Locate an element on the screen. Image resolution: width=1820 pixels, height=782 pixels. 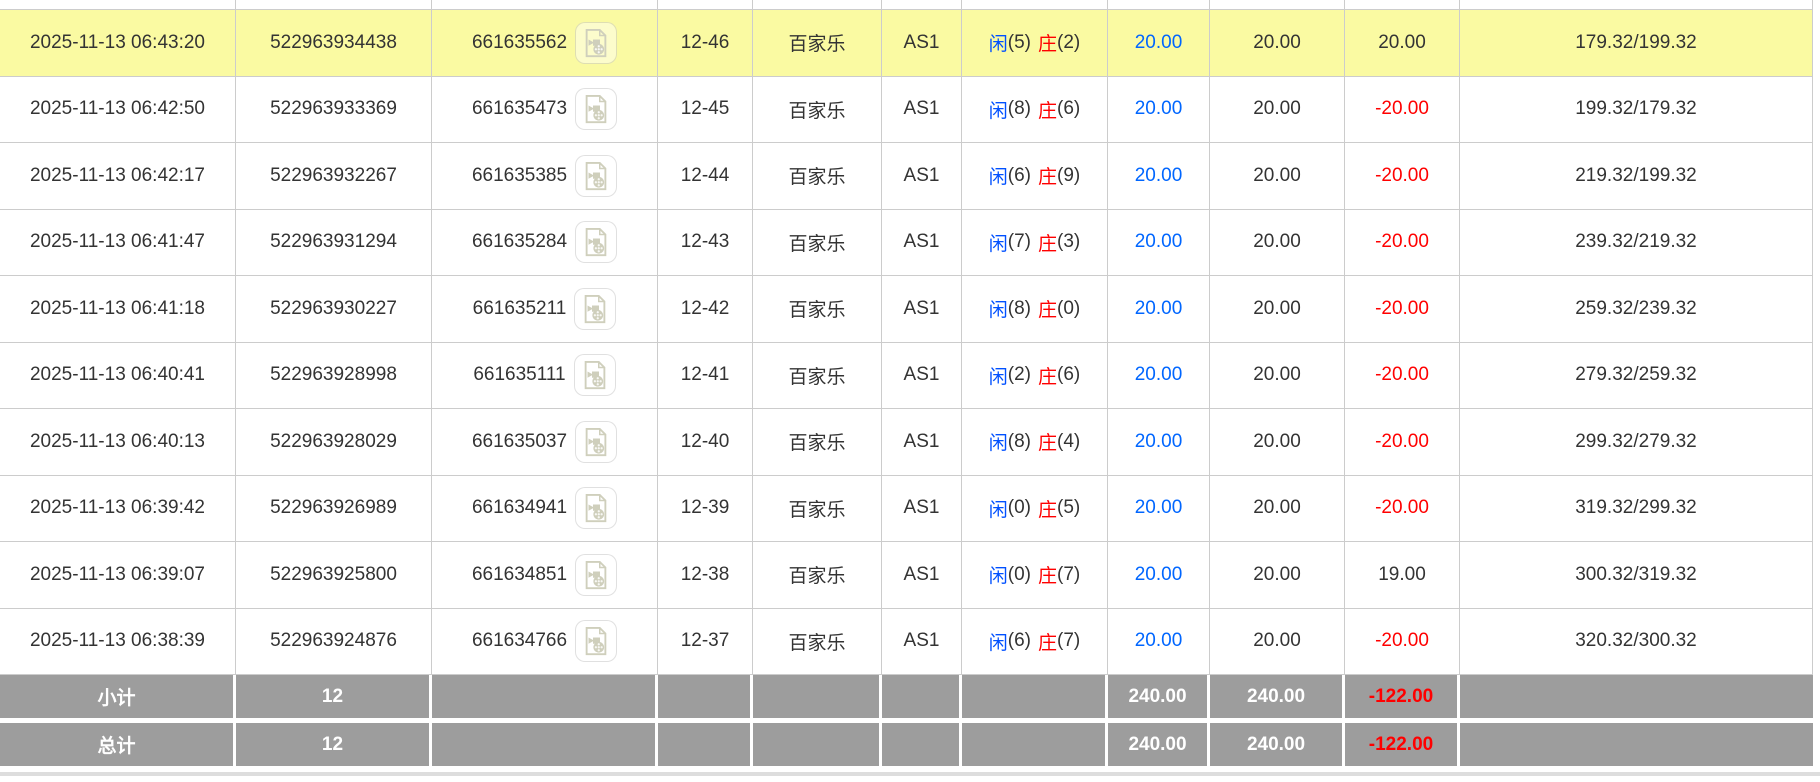
bet-time: 2025-11-13 06:42:17 is located at coordinates (118, 176).